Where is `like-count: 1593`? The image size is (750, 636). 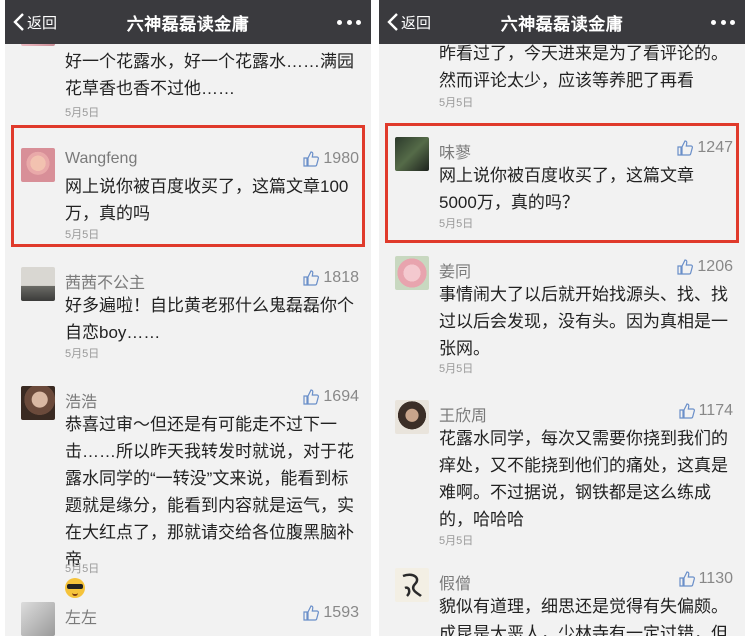 like-count: 1593 is located at coordinates (341, 612).